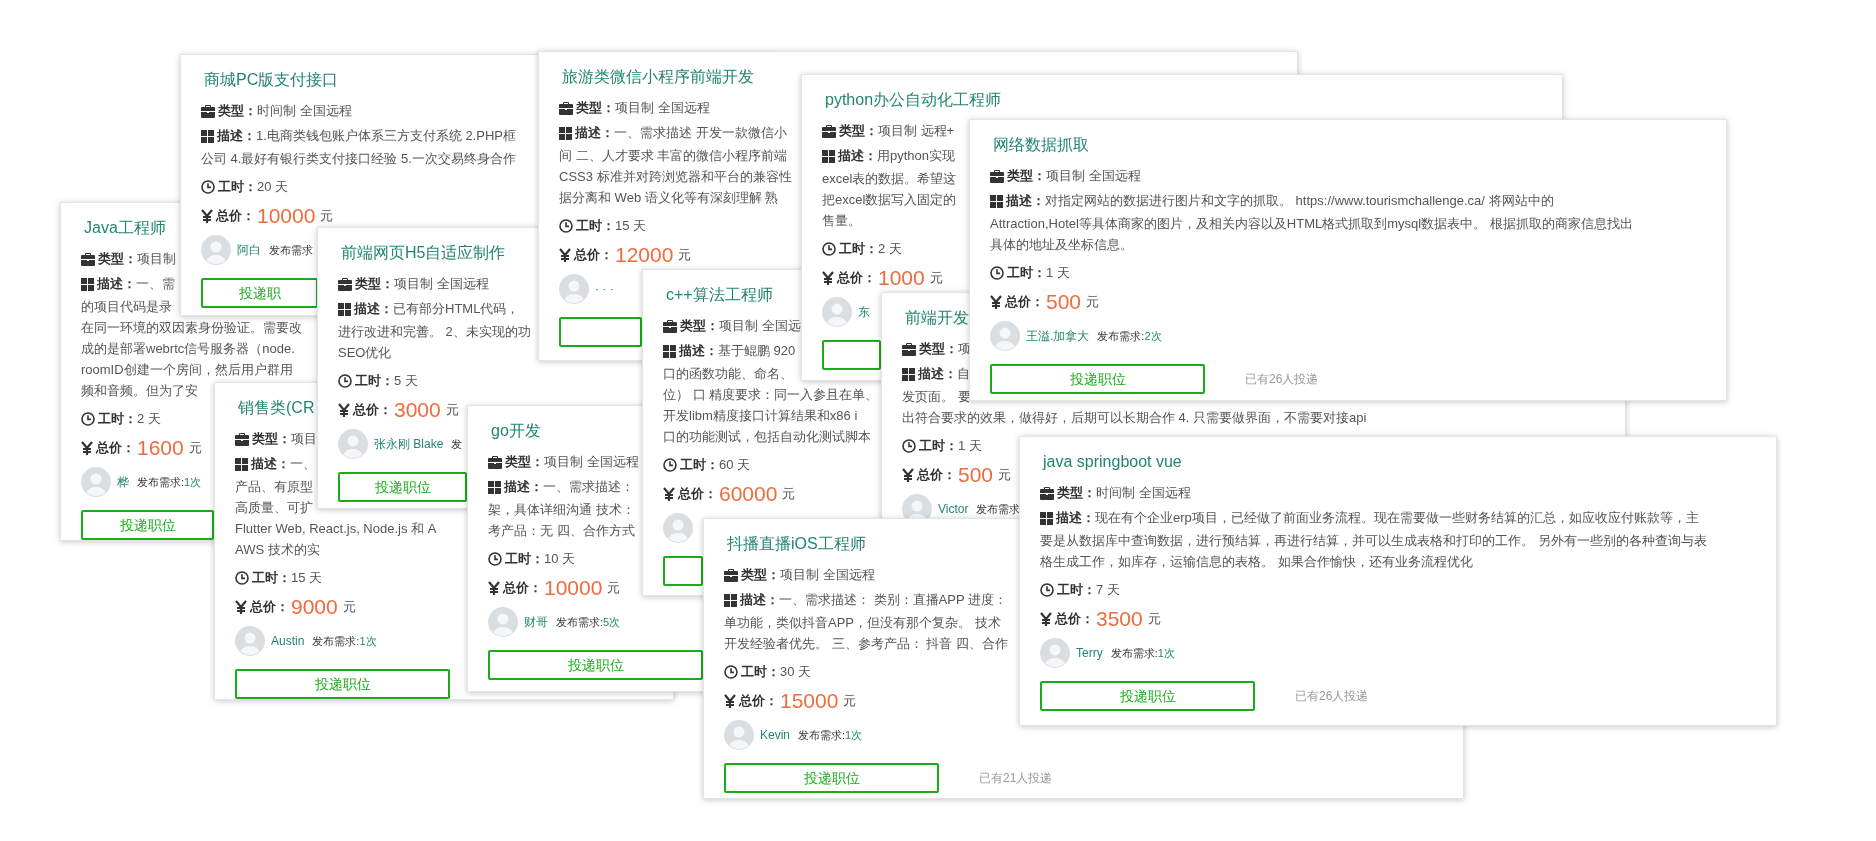 This screenshot has height=841, width=1876. I want to click on description-text: 一、需, so click(155, 284).